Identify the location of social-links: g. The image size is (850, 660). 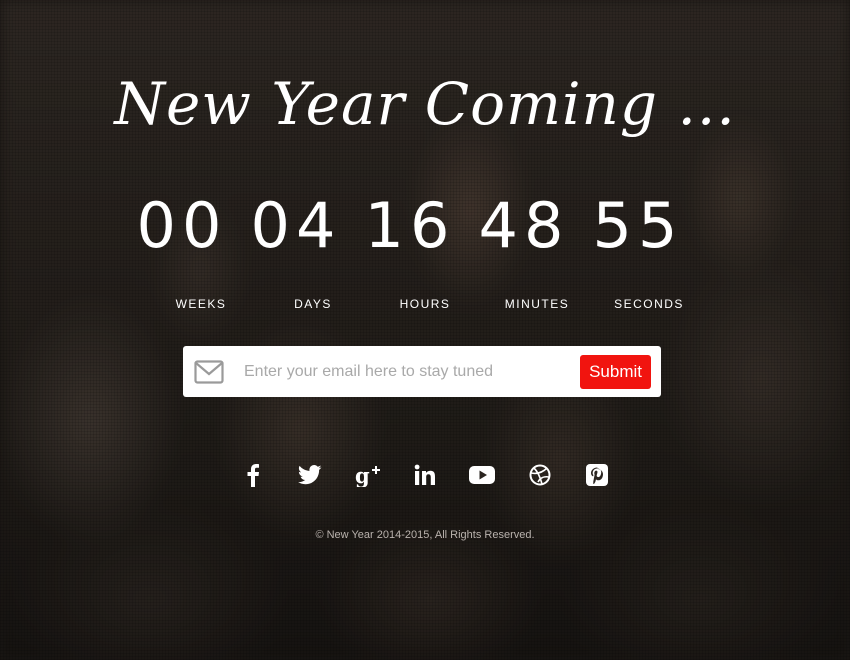
(425, 475).